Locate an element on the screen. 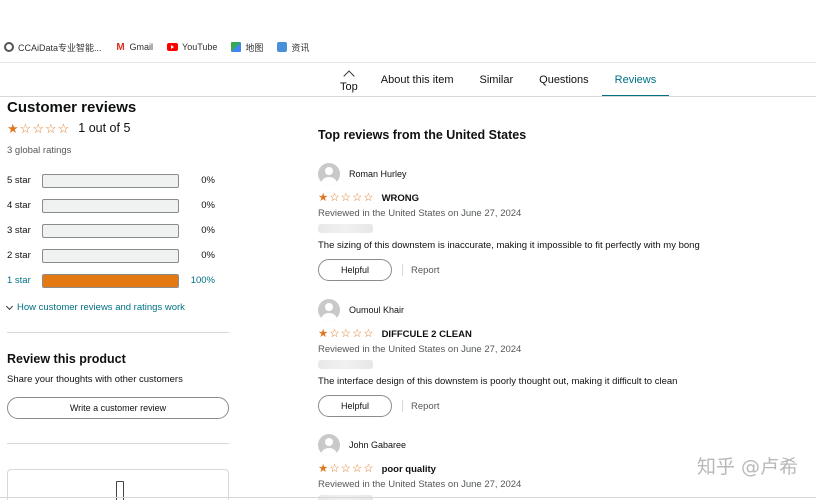  nav-questions-label: Questions is located at coordinates (564, 80).